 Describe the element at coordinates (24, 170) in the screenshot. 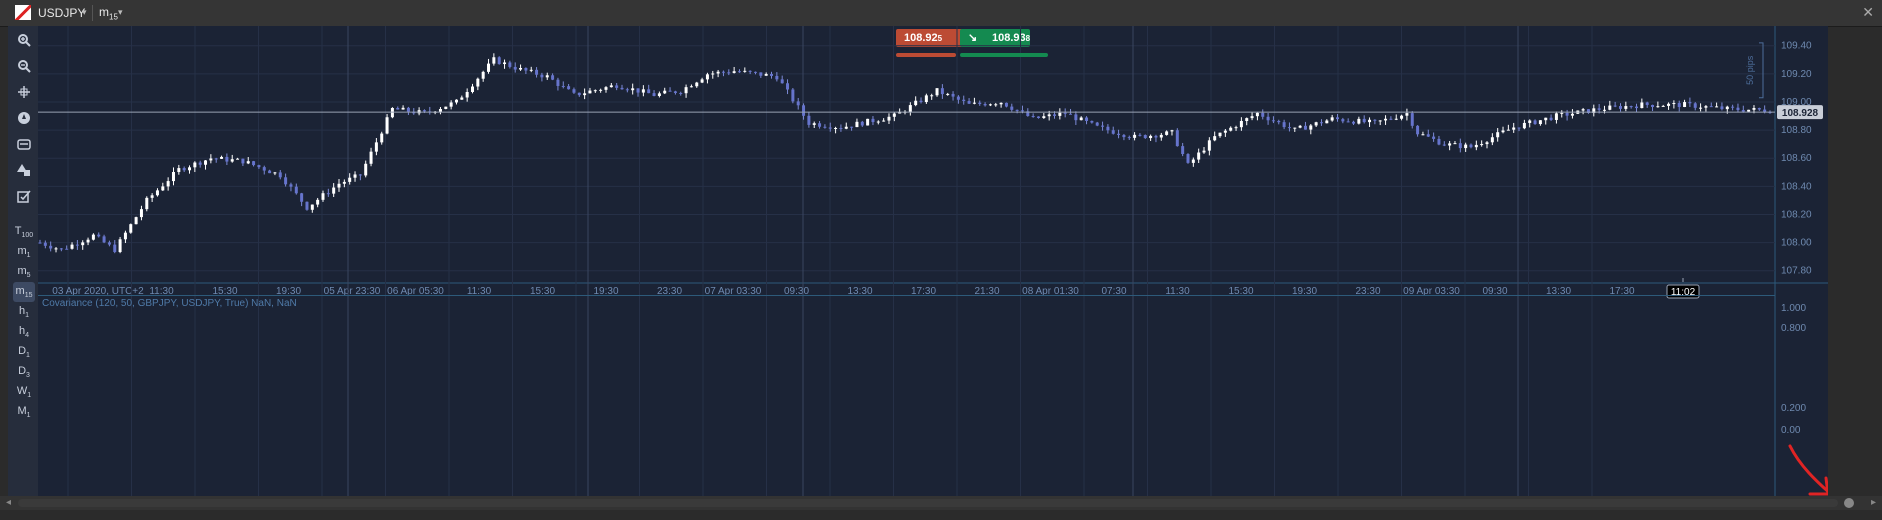

I see `shapes-button` at that location.